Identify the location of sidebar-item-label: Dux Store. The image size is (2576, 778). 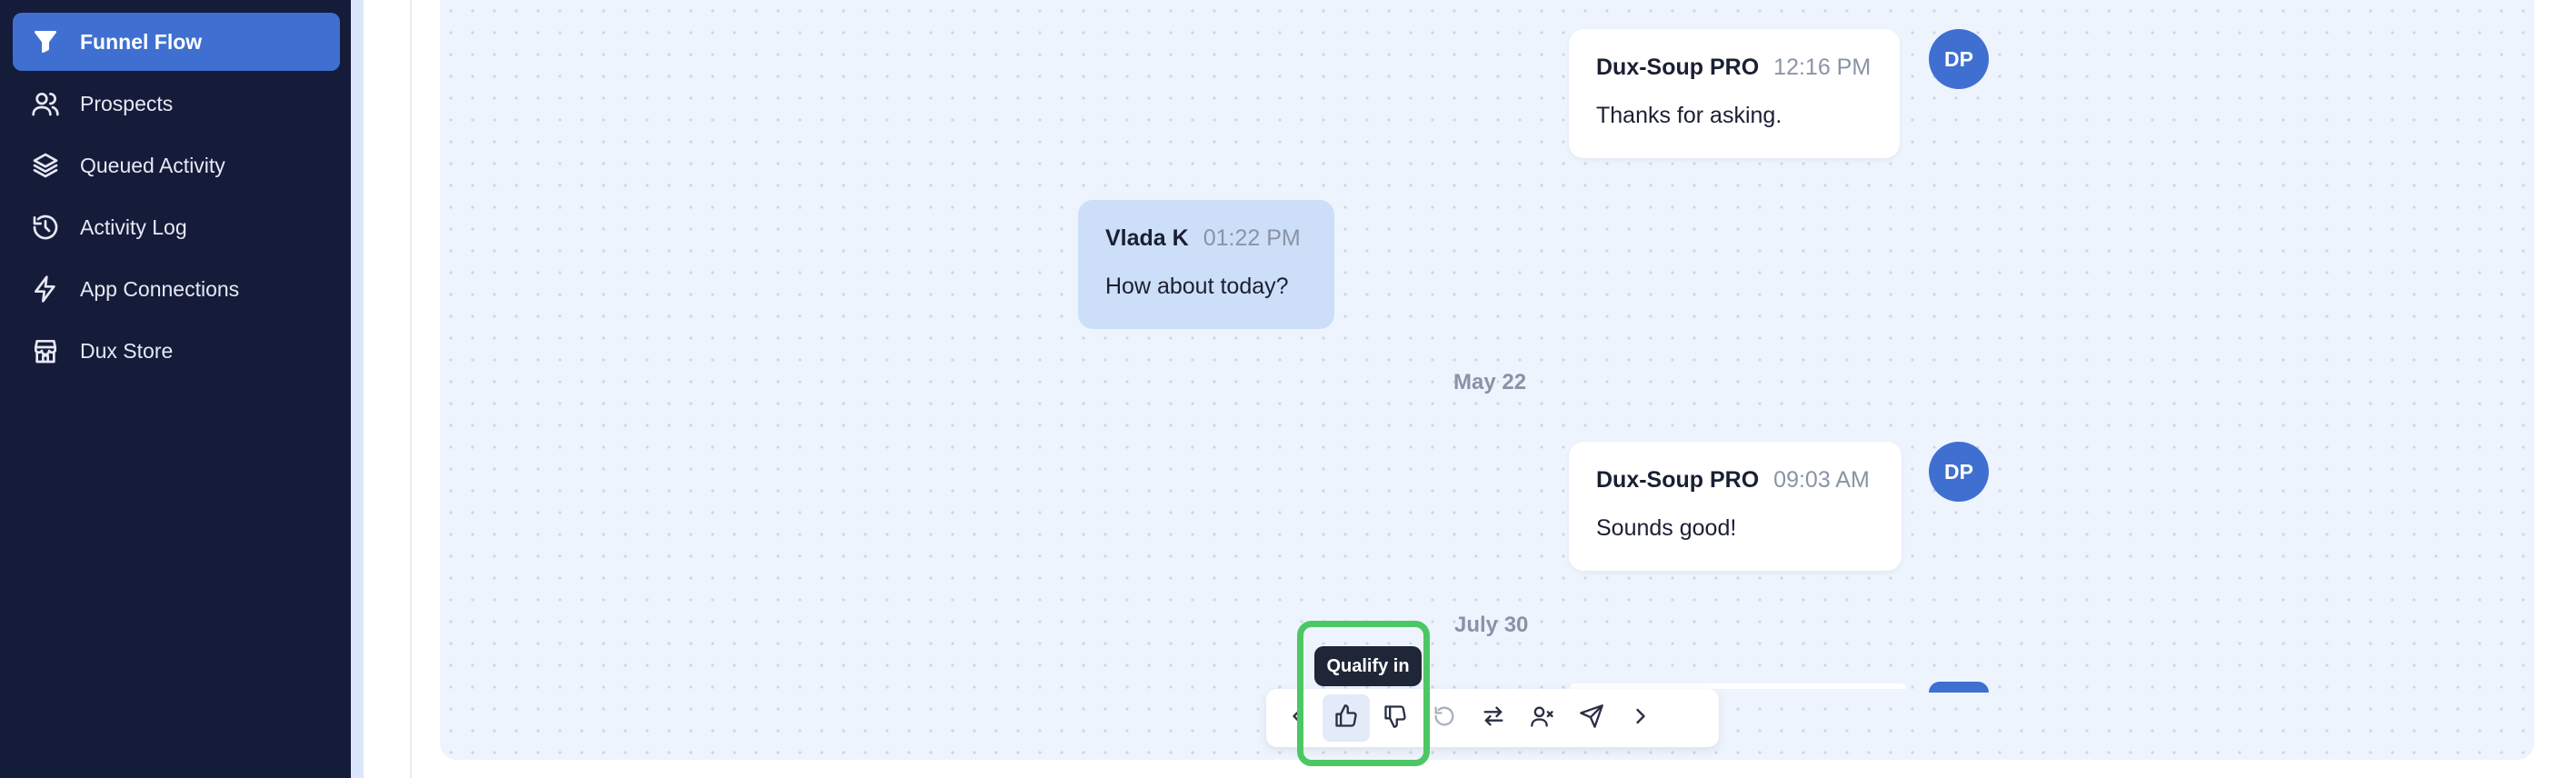
(127, 350).